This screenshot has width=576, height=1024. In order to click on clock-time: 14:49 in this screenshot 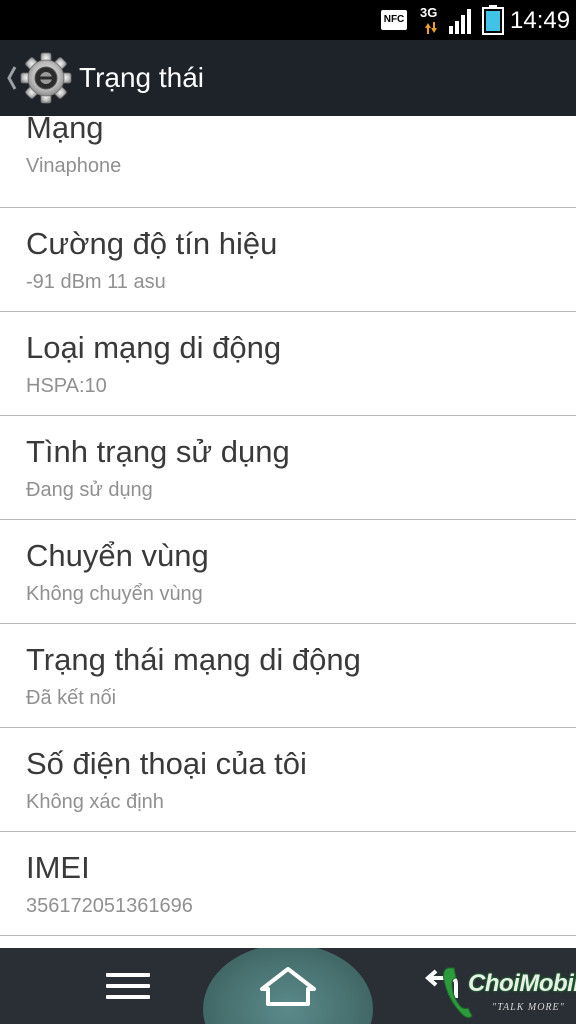, I will do `click(540, 20)`.